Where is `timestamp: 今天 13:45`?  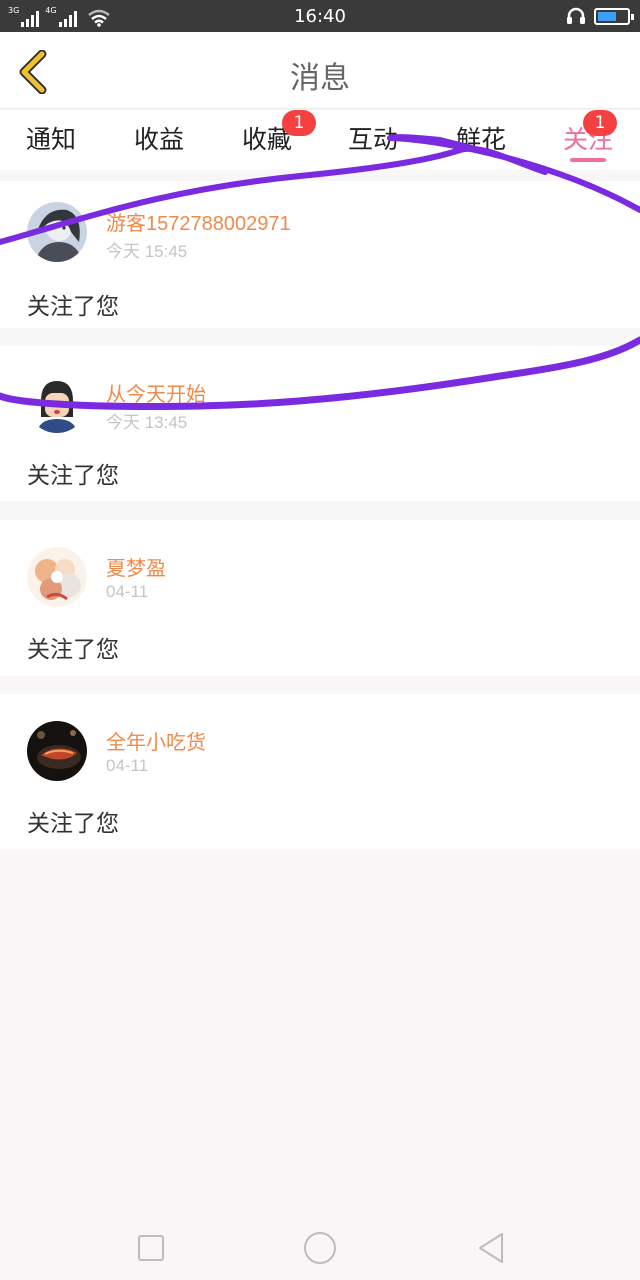
timestamp: 今天 13:45 is located at coordinates (147, 422).